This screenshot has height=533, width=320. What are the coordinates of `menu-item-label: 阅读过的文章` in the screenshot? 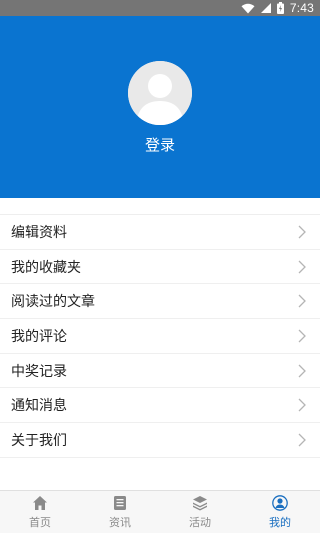 It's located at (53, 302).